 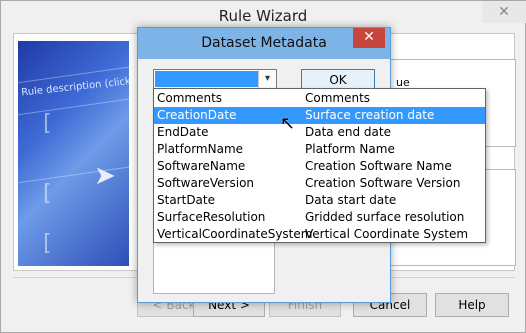 What do you see at coordinates (370, 115) in the screenshot?
I see `option-description: Surface creation date` at bounding box center [370, 115].